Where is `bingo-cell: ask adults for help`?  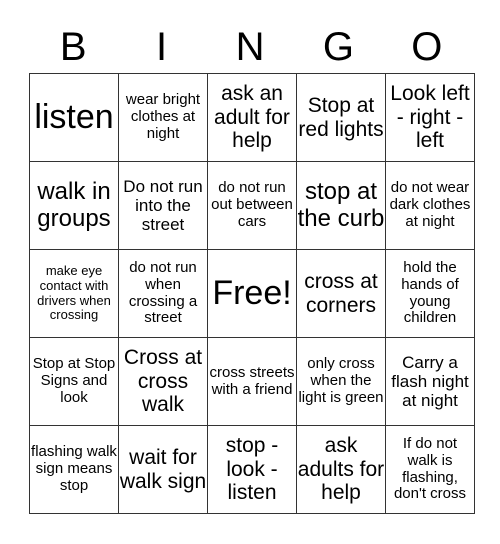 bingo-cell: ask adults for help is located at coordinates (341, 469).